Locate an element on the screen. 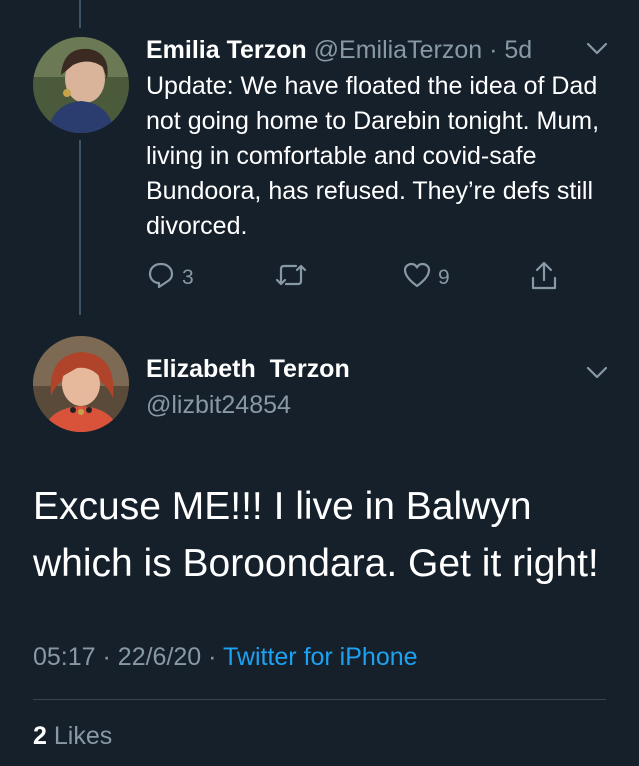 The width and height of the screenshot is (639, 766). retweet-button is located at coordinates (291, 278).